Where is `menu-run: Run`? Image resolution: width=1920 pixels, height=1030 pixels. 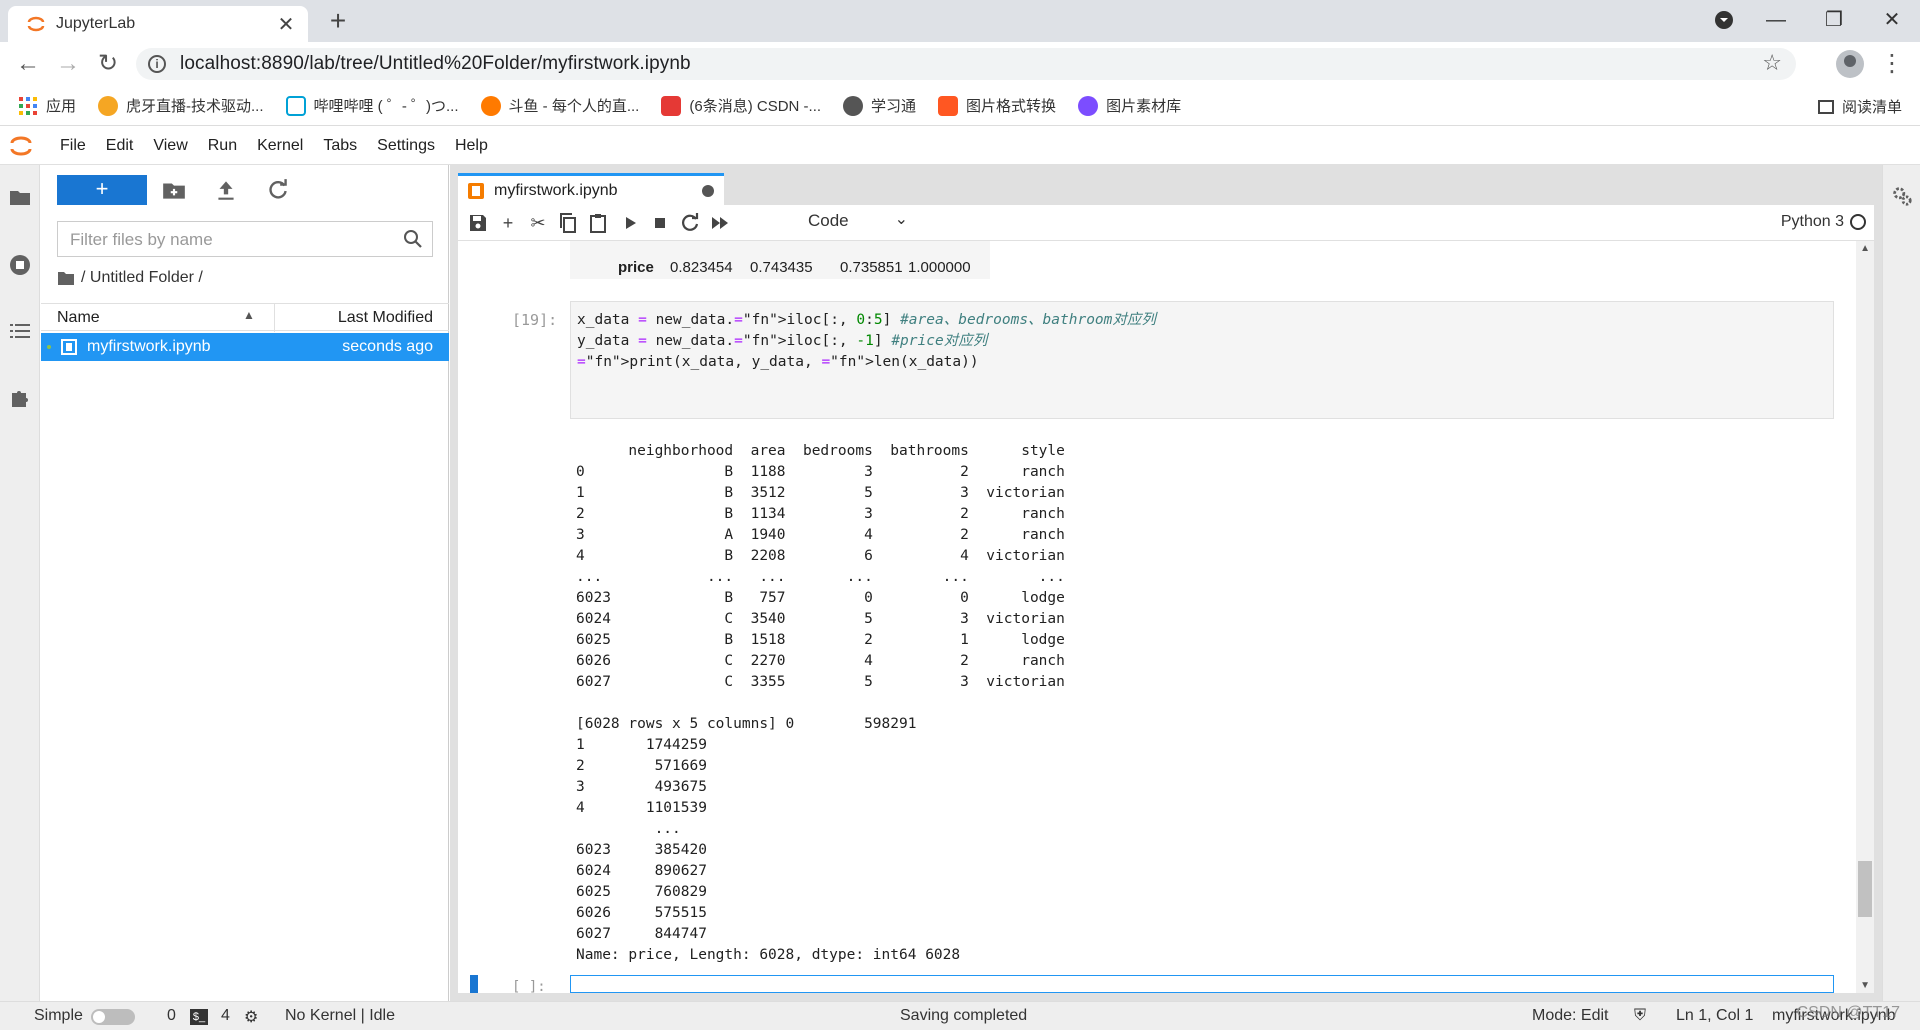
menu-run: Run is located at coordinates (222, 146).